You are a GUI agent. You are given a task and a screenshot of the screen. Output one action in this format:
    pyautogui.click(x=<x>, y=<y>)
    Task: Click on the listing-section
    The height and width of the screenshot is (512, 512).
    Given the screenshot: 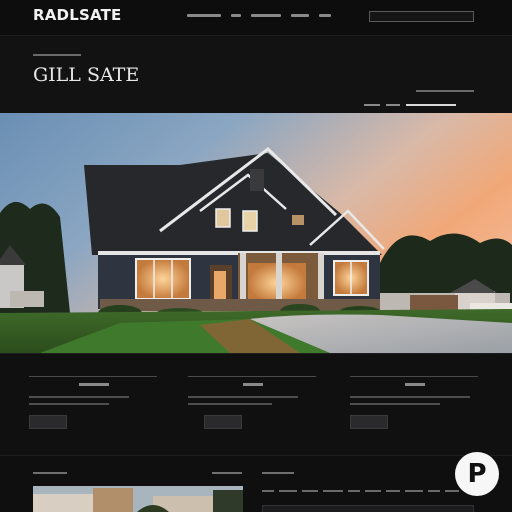 What is the action you would take?
    pyautogui.click(x=256, y=483)
    